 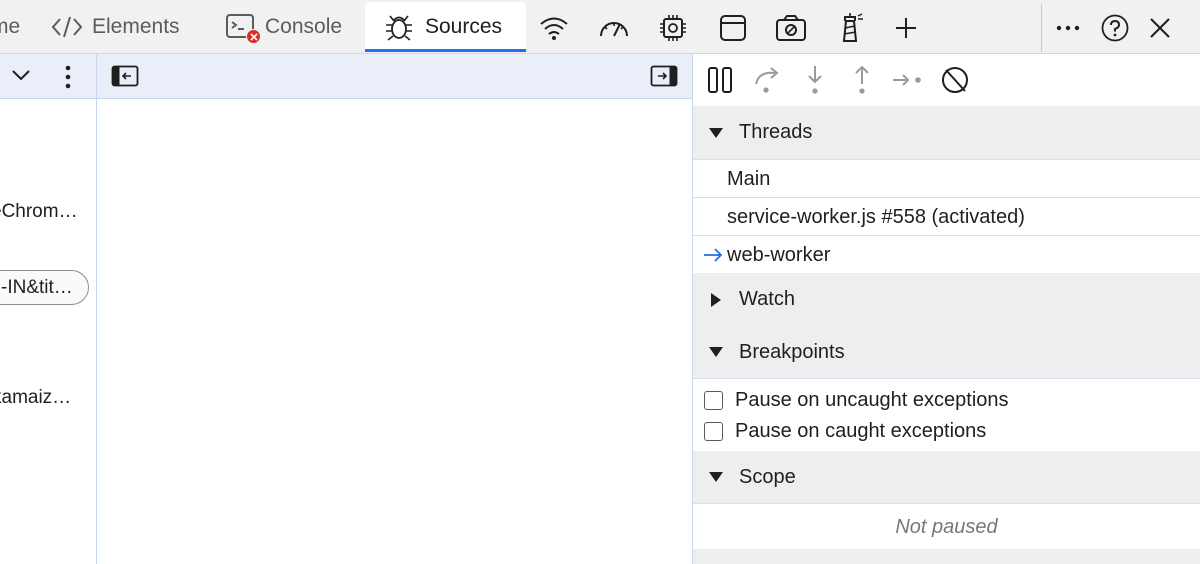 I want to click on deactivate-breakpoints-icon, so click(x=955, y=80).